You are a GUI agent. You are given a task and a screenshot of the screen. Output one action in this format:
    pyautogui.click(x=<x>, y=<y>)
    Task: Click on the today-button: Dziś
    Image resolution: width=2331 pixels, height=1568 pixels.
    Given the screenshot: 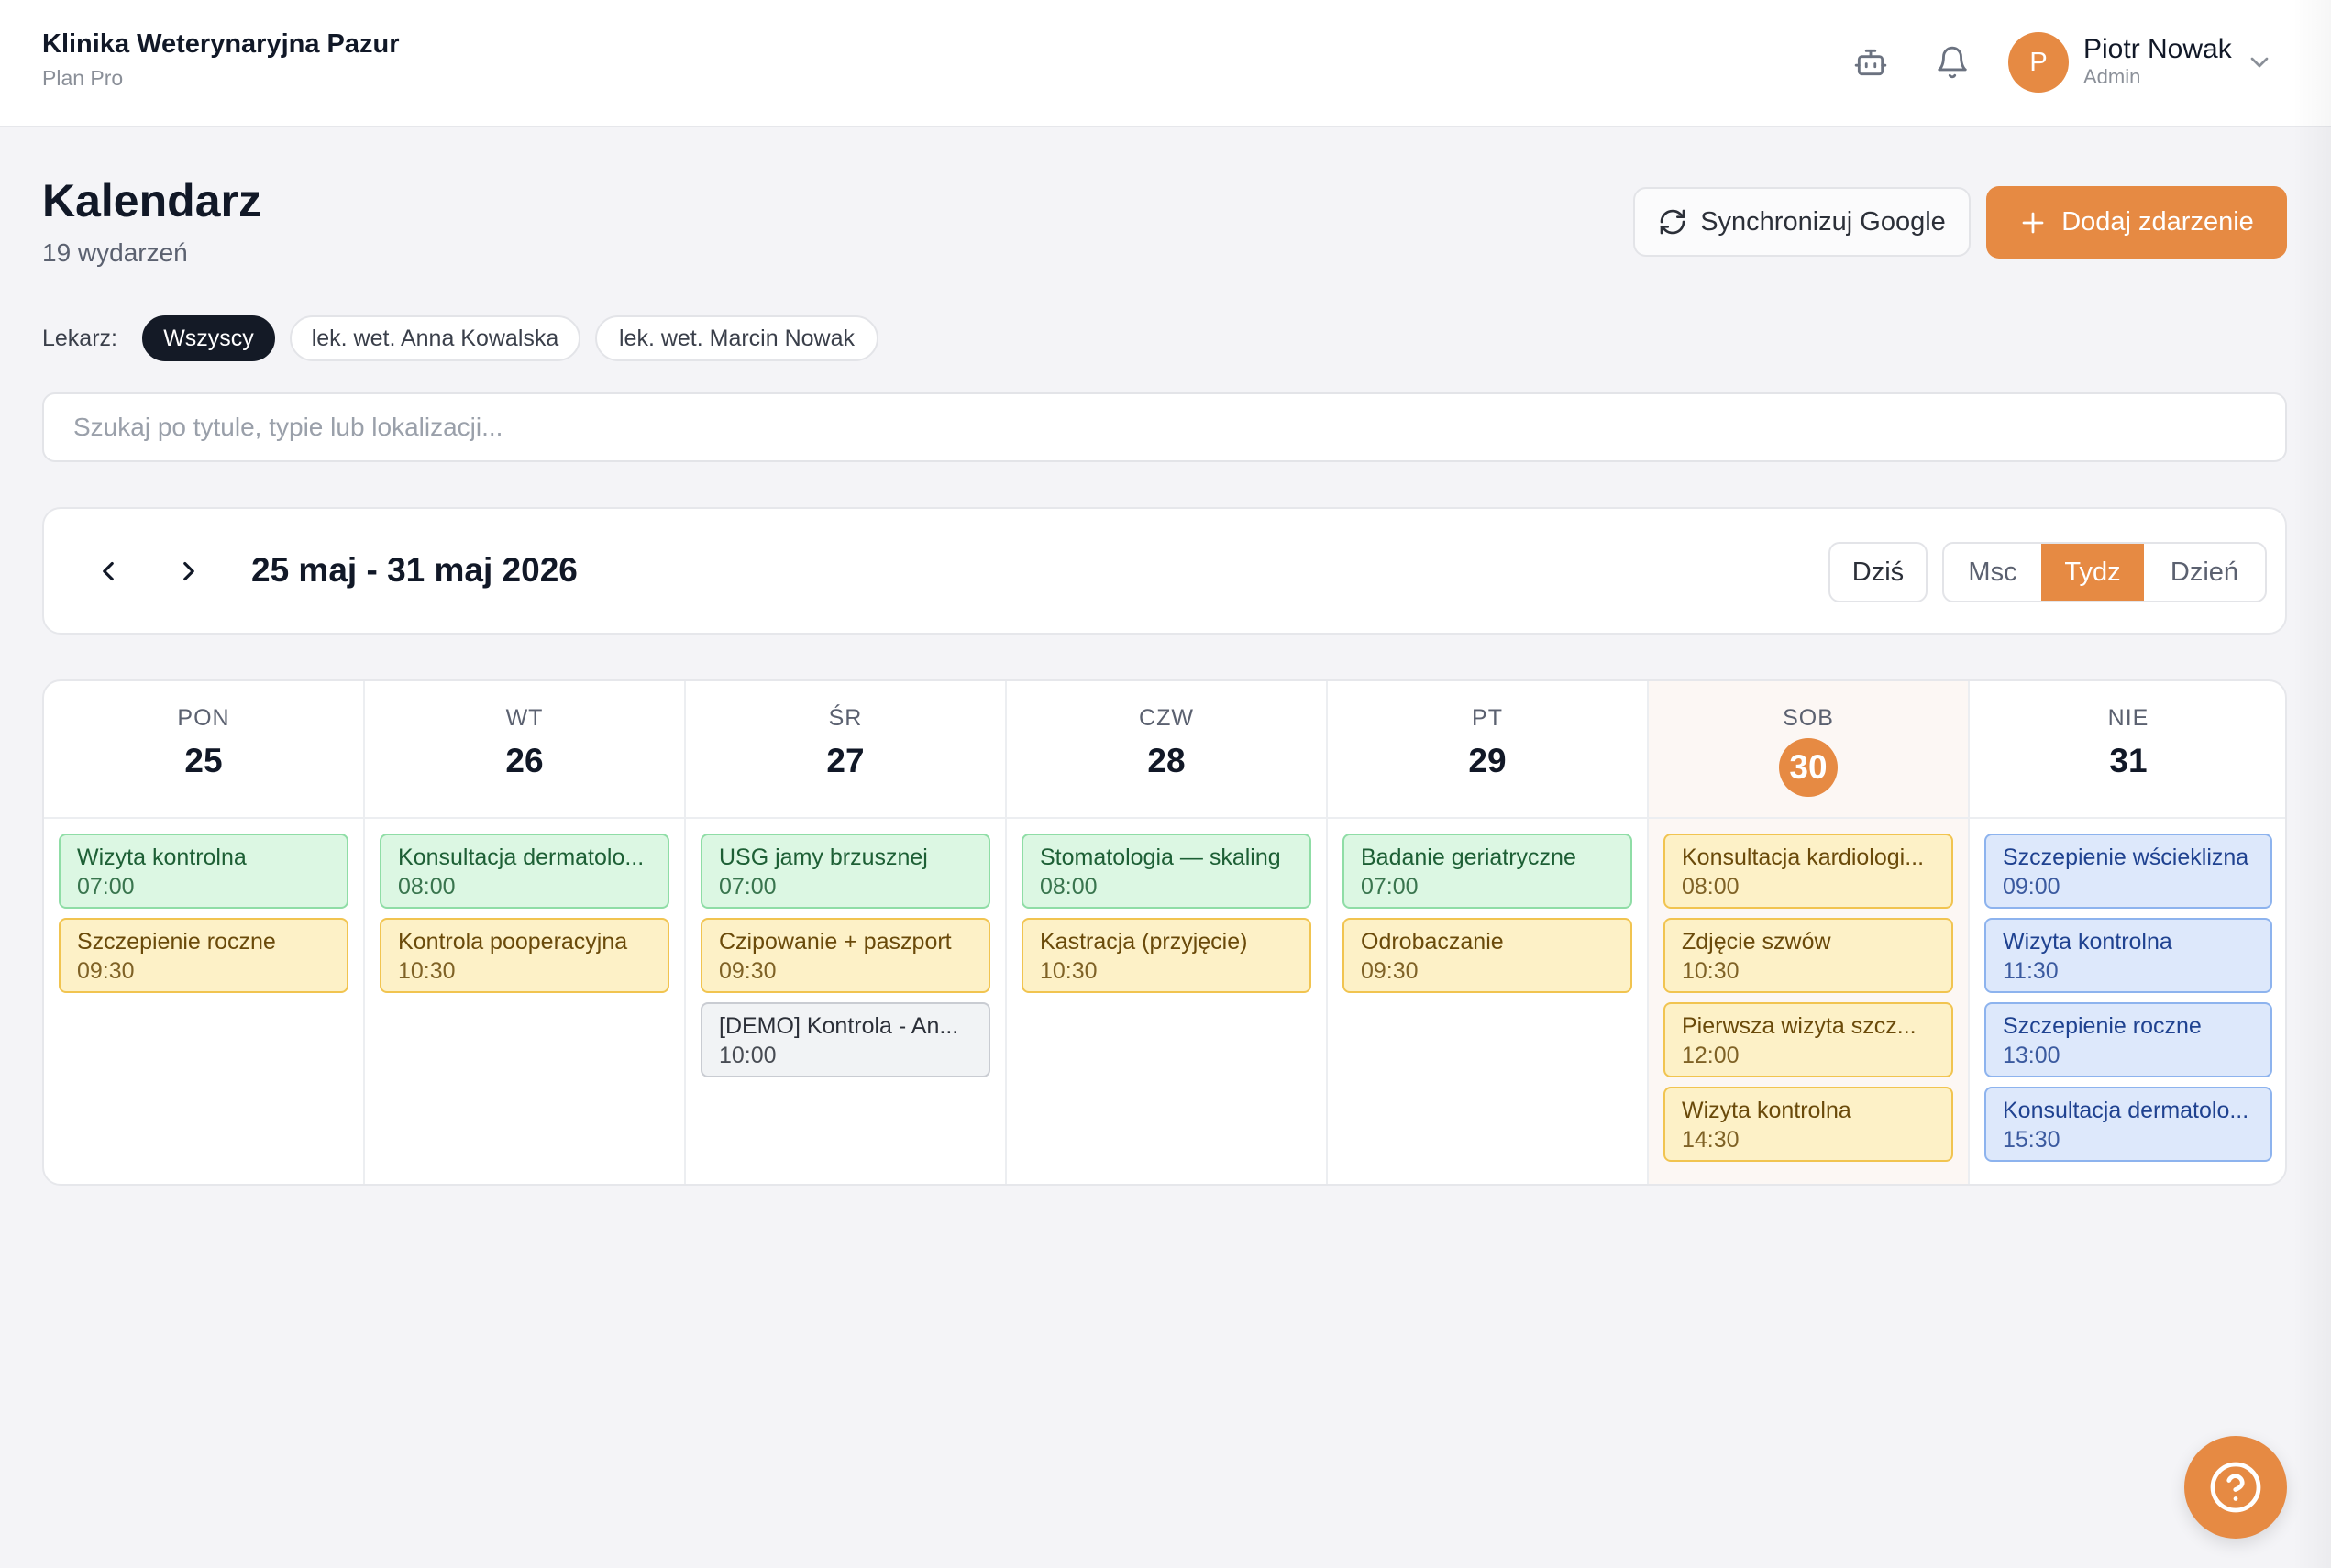 What is the action you would take?
    pyautogui.click(x=1878, y=572)
    